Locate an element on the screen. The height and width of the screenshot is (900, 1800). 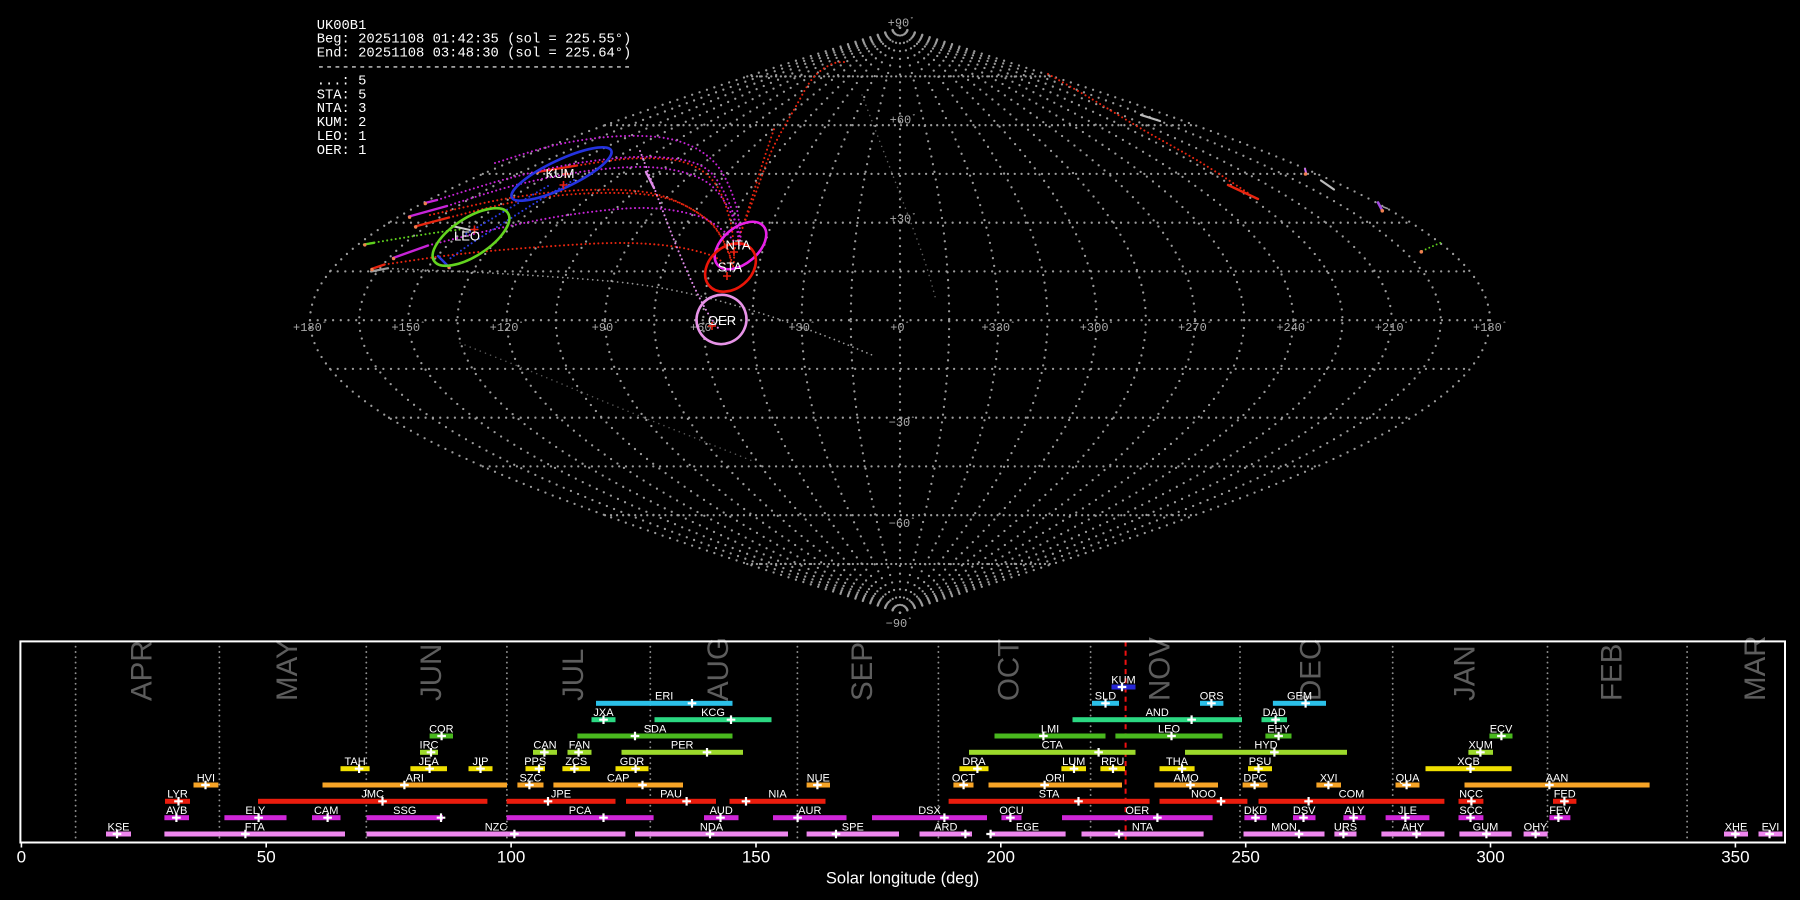
svg-text: KUM: 2 is located at coordinates (342, 123).